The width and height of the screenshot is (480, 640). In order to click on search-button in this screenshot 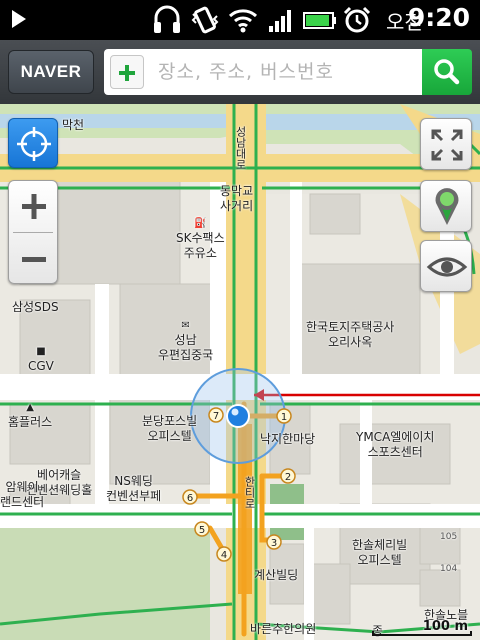, I will do `click(447, 72)`.